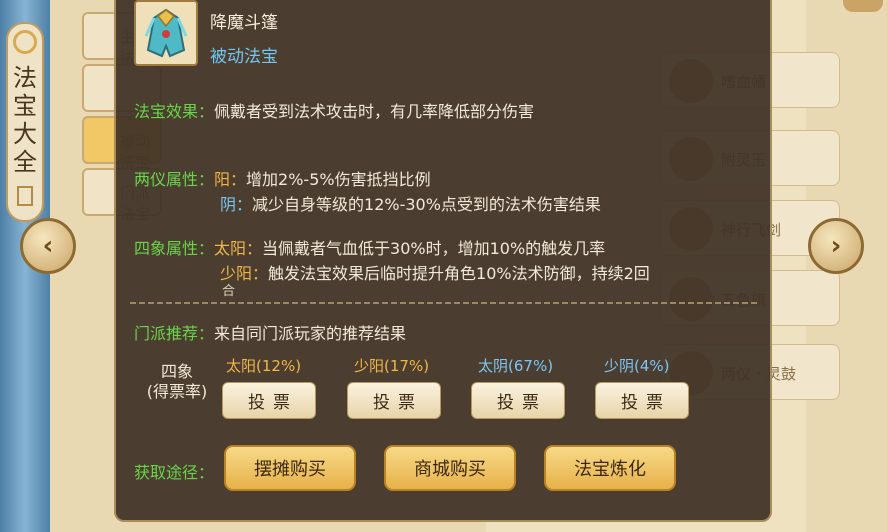 The height and width of the screenshot is (532, 887). I want to click on yin-text: 减少自身等级的12%-30%点受到的法术伤害结果, so click(426, 204).